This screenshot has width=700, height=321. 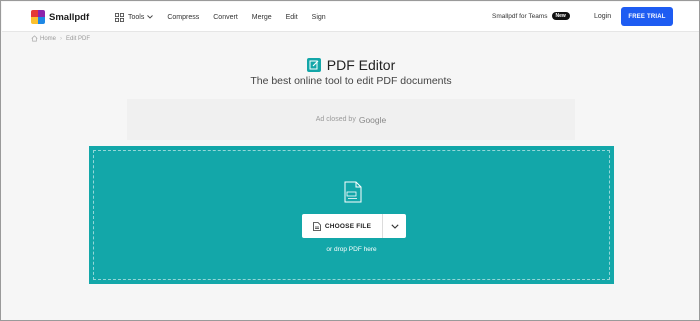 I want to click on pdf-file-icon, so click(x=353, y=192).